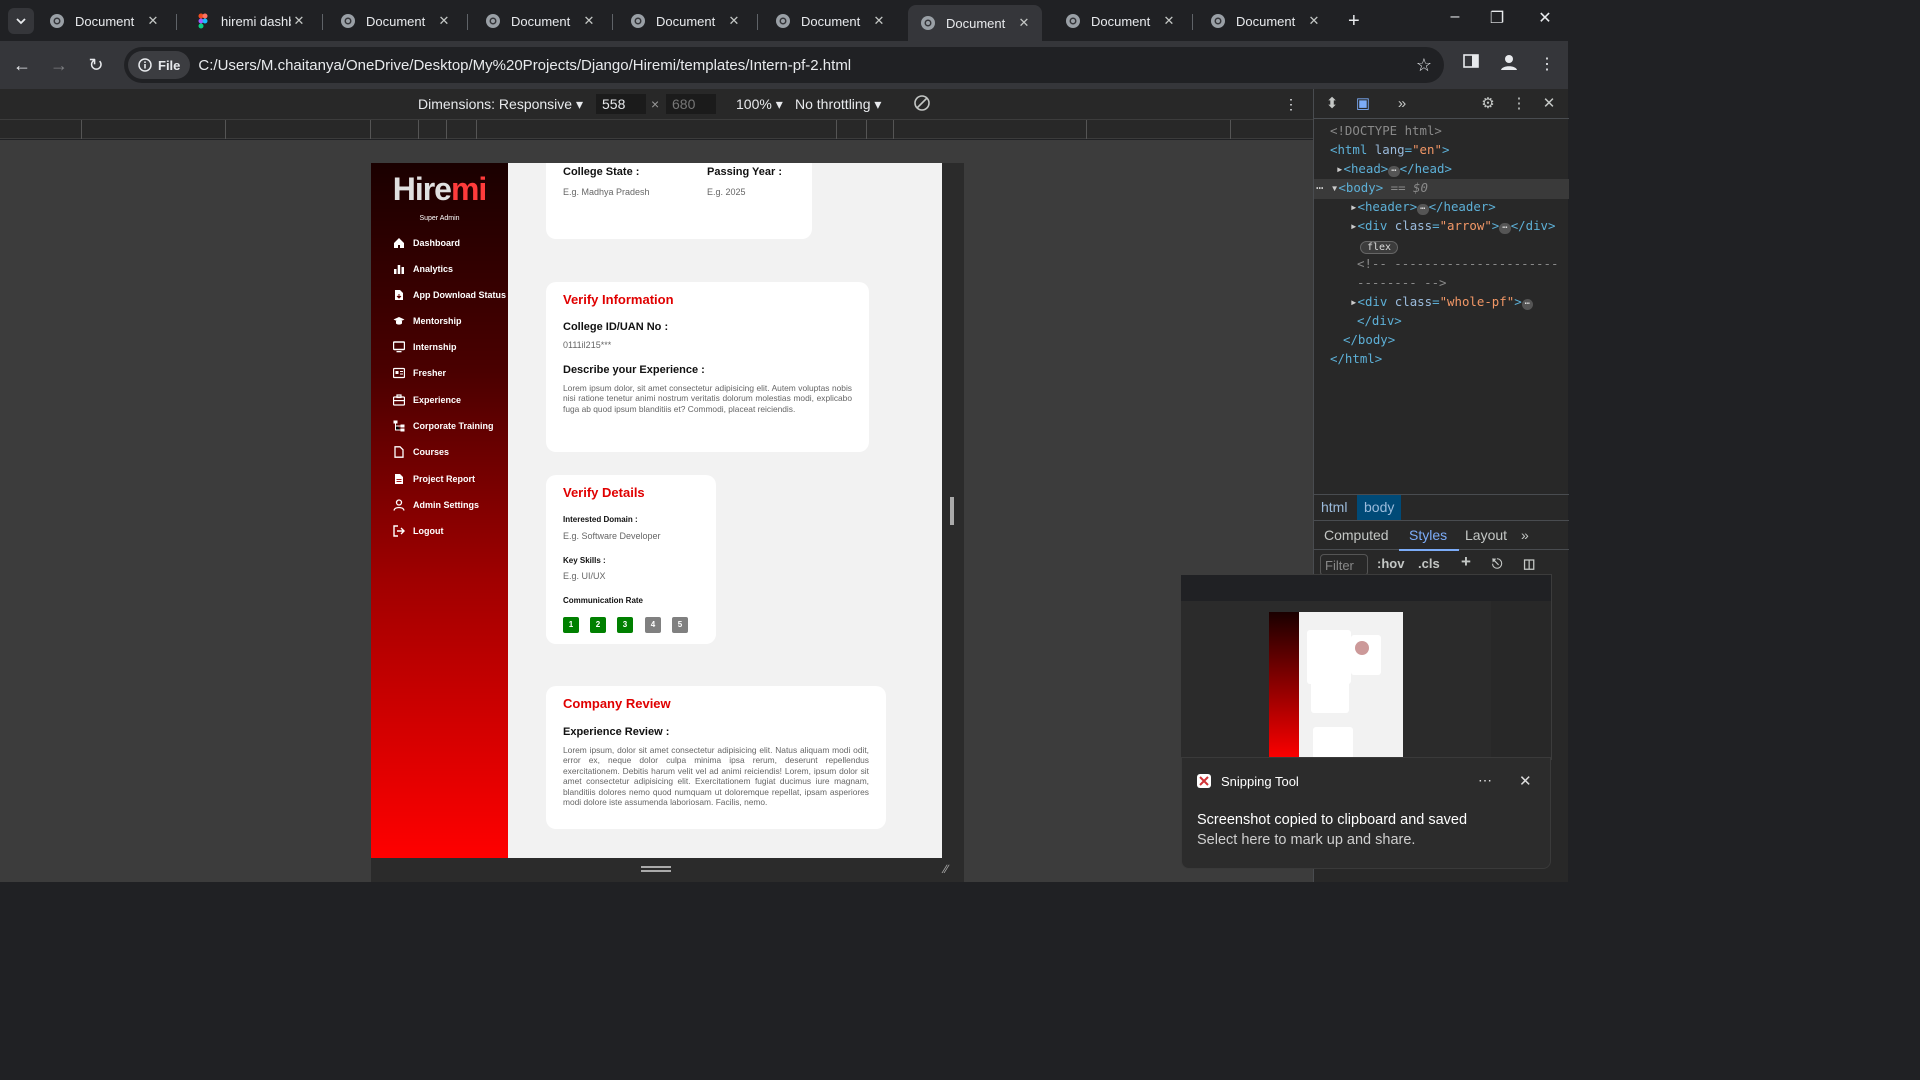 The height and width of the screenshot is (1080, 1920). What do you see at coordinates (1455, 20) in the screenshot?
I see `minimize-icon: –` at bounding box center [1455, 20].